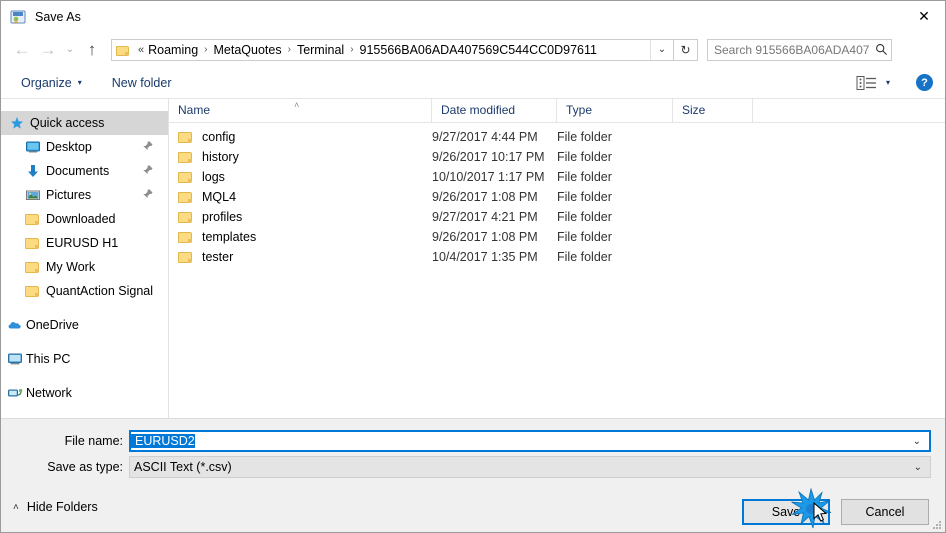 This screenshot has height=533, width=946. I want to click on star-icon, so click(17, 123).